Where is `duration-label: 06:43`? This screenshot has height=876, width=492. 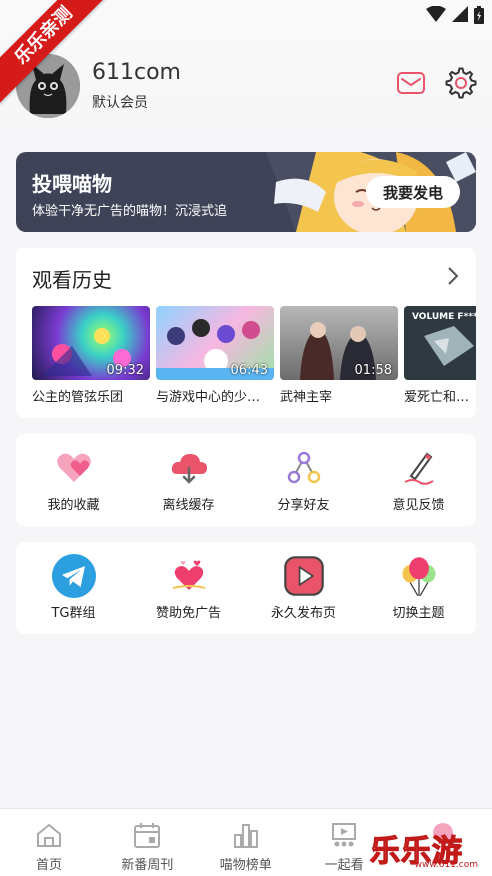
duration-label: 06:43 is located at coordinates (249, 370).